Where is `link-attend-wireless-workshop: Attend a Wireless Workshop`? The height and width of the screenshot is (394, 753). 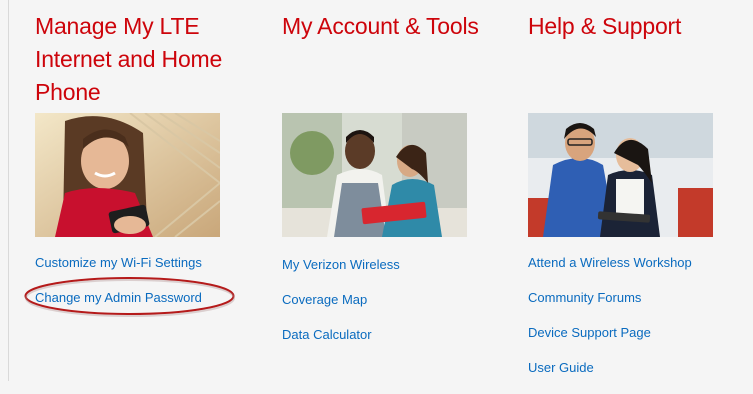 link-attend-wireless-workshop: Attend a Wireless Workshop is located at coordinates (610, 271).